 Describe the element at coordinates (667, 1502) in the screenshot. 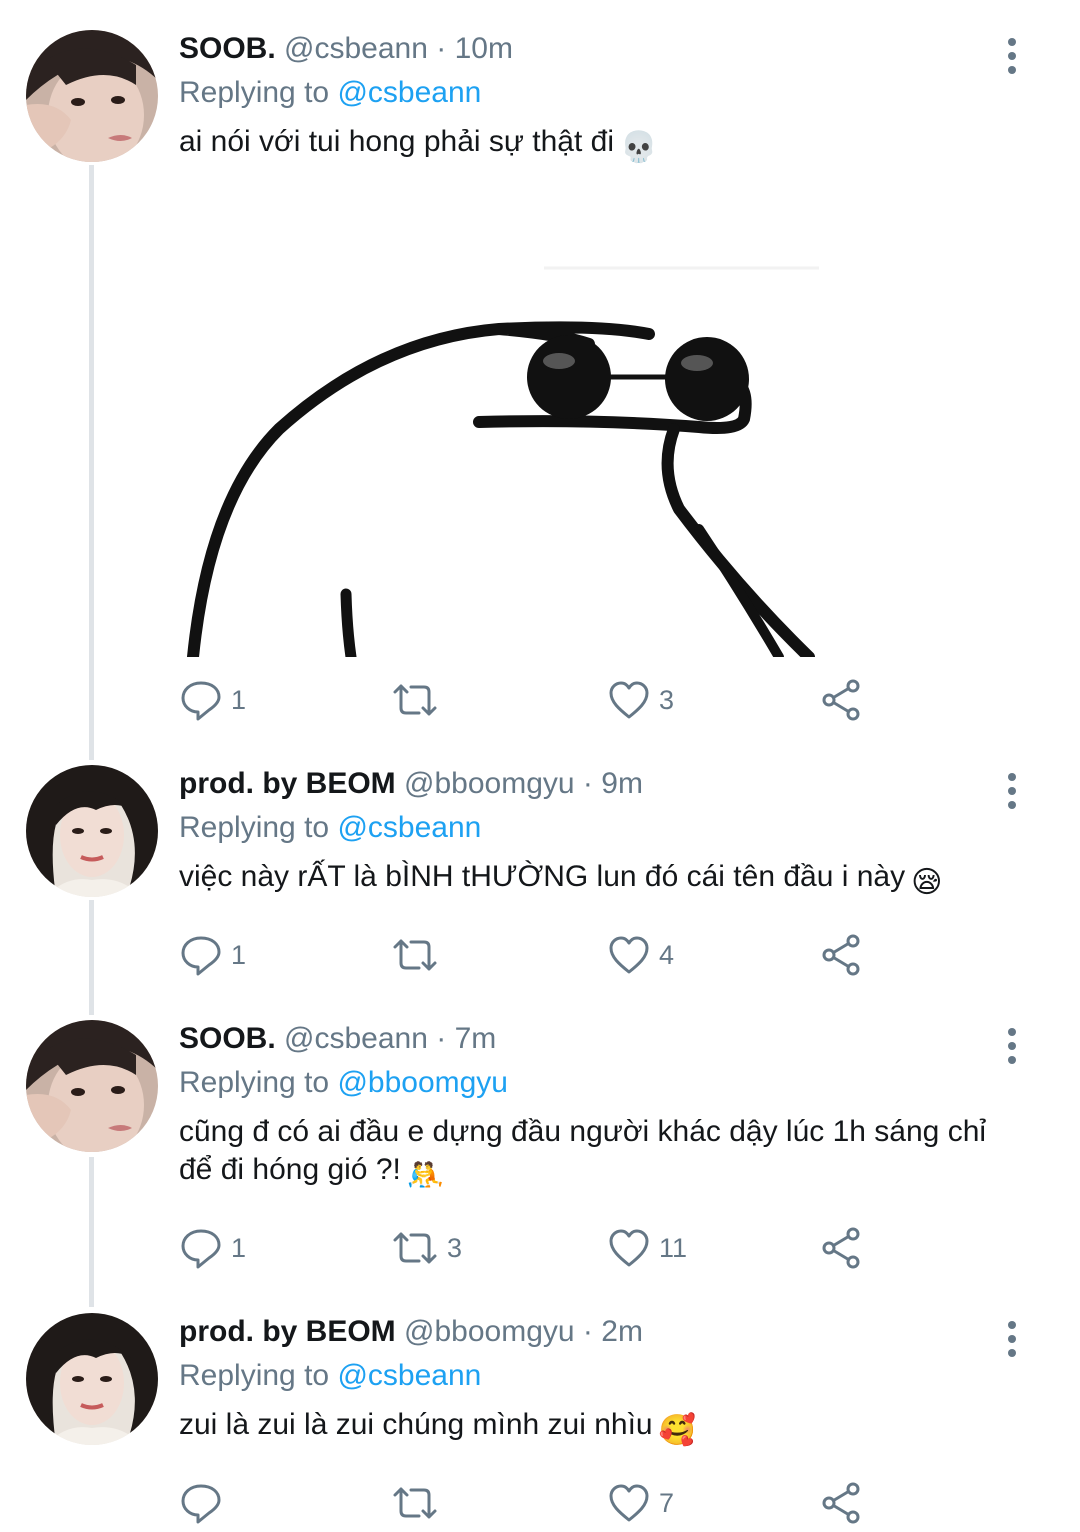

I see `like-count: 7` at that location.